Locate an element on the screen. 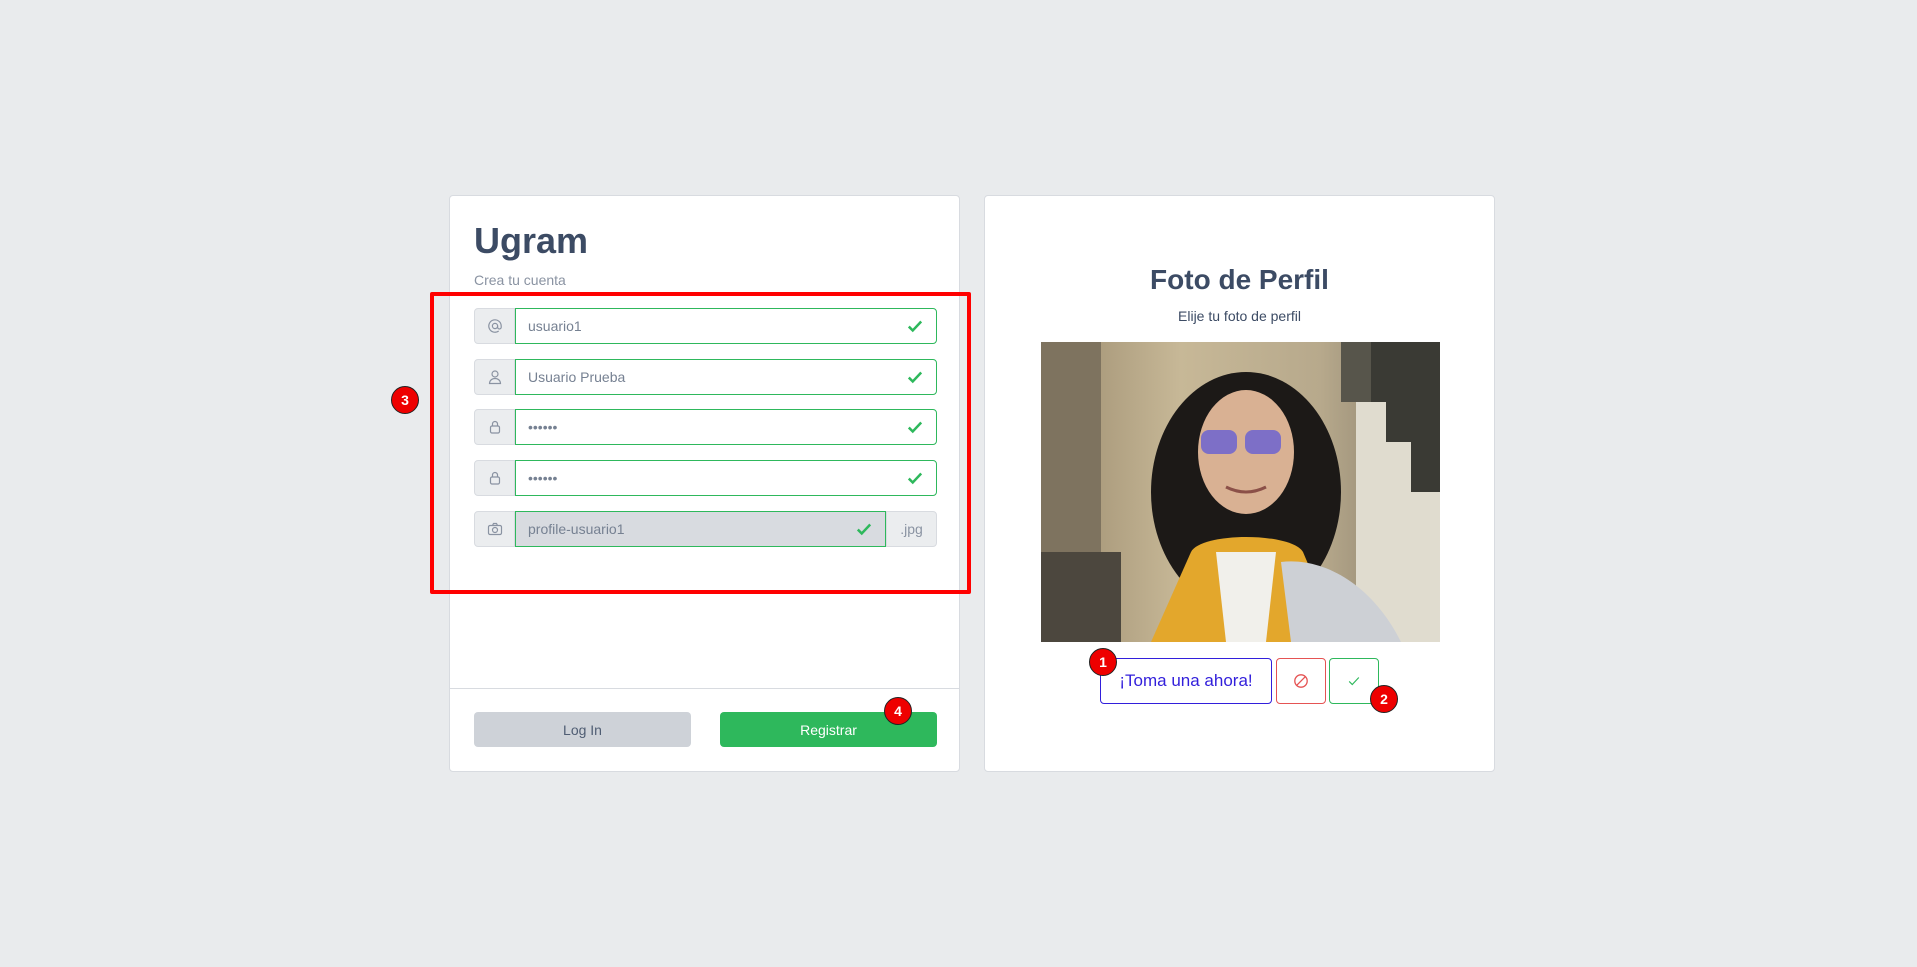 This screenshot has height=967, width=1917. annotation-badge-3: 3 is located at coordinates (405, 400).